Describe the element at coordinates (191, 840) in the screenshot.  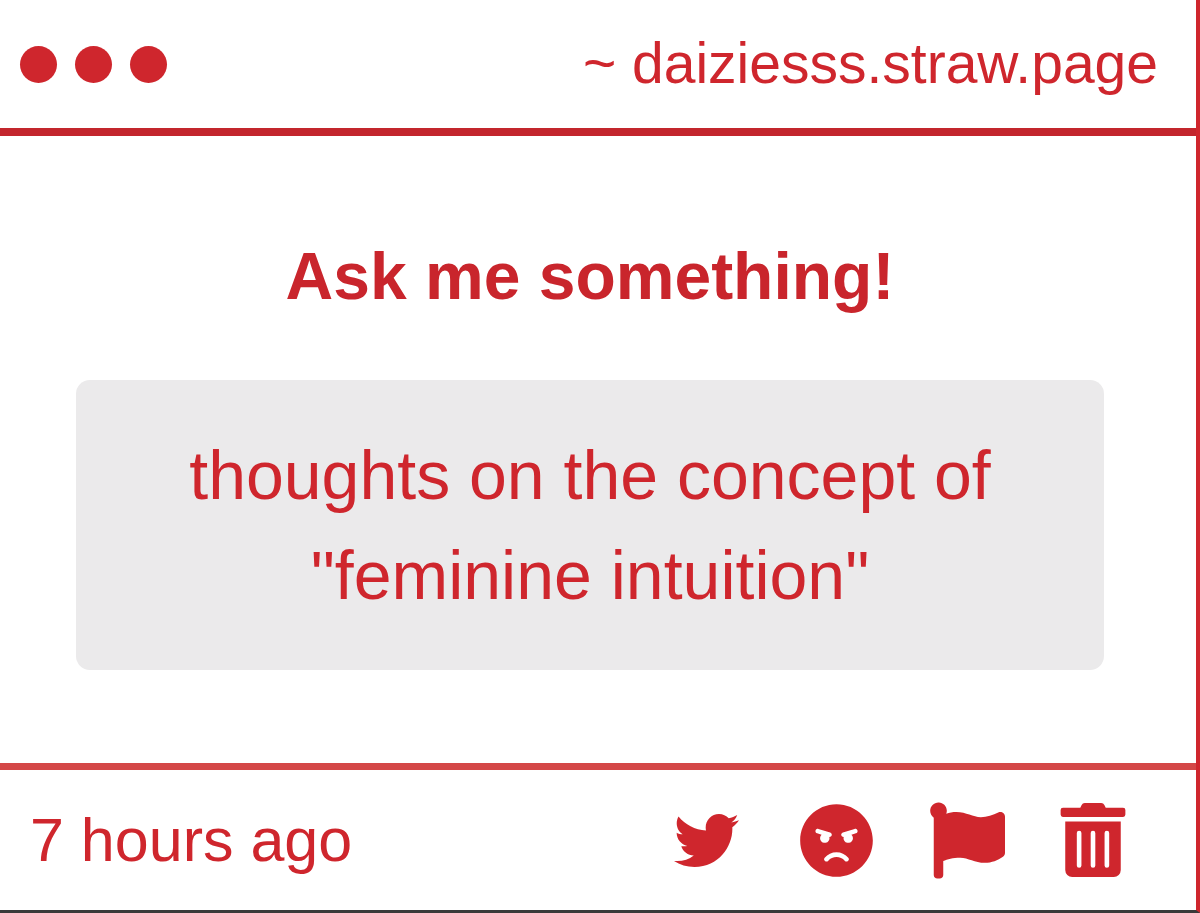
I see `timestamp: 7 hours ago` at that location.